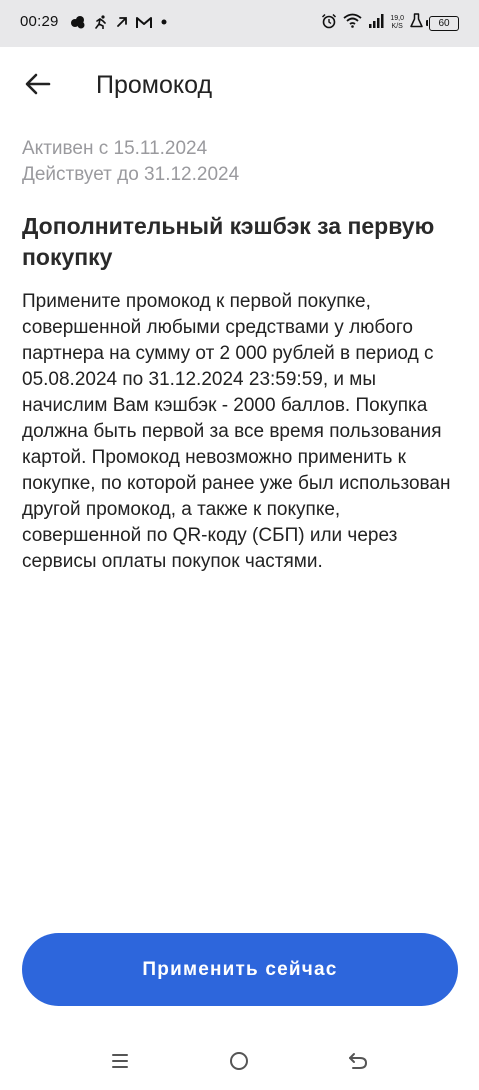 The image size is (479, 1090). I want to click on mail-icon, so click(144, 22).